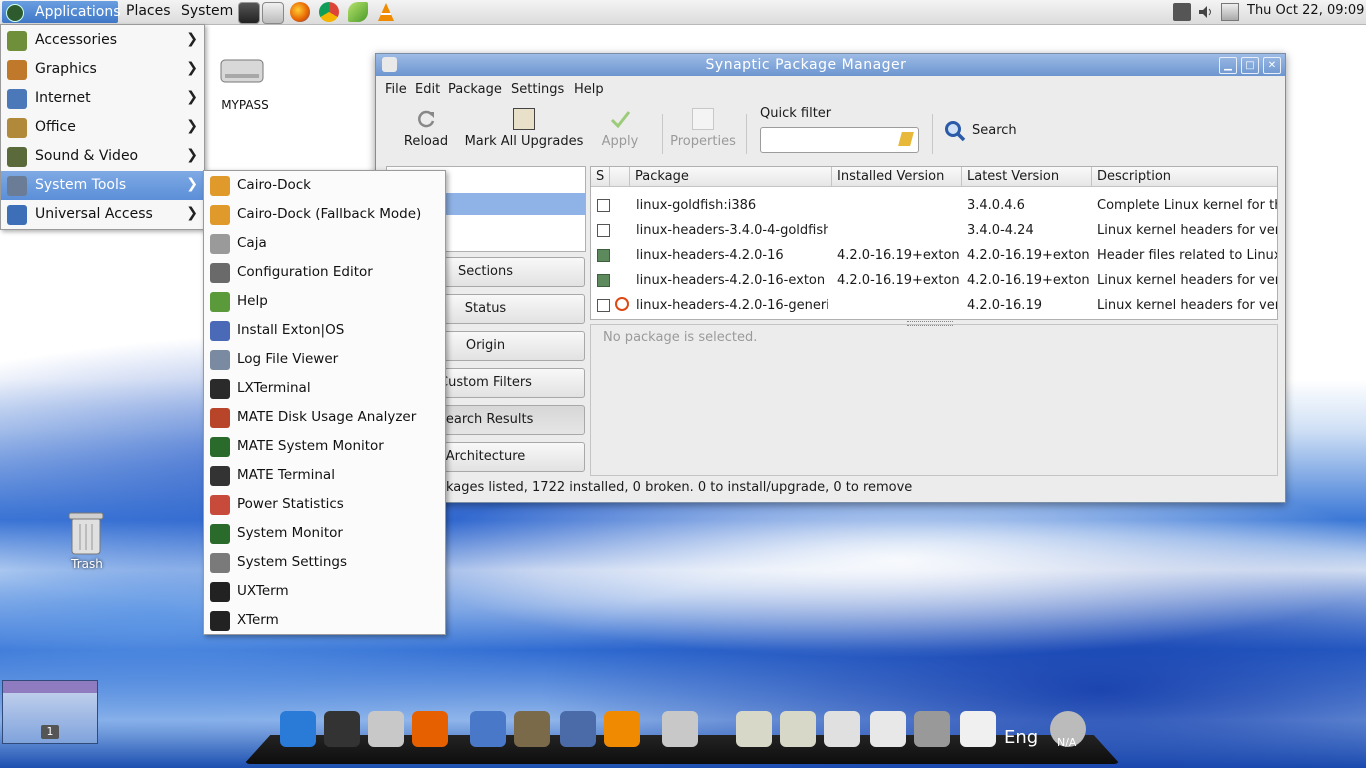 Image resolution: width=1366 pixels, height=768 pixels. I want to click on toolbar-separator, so click(662, 134).